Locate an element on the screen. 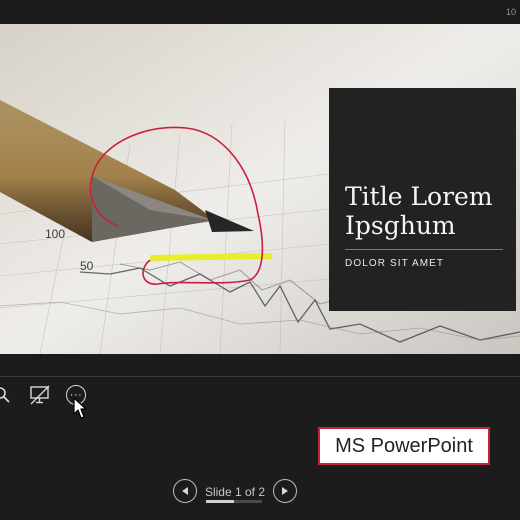 The height and width of the screenshot is (520, 520). next-slide-button is located at coordinates (285, 491).